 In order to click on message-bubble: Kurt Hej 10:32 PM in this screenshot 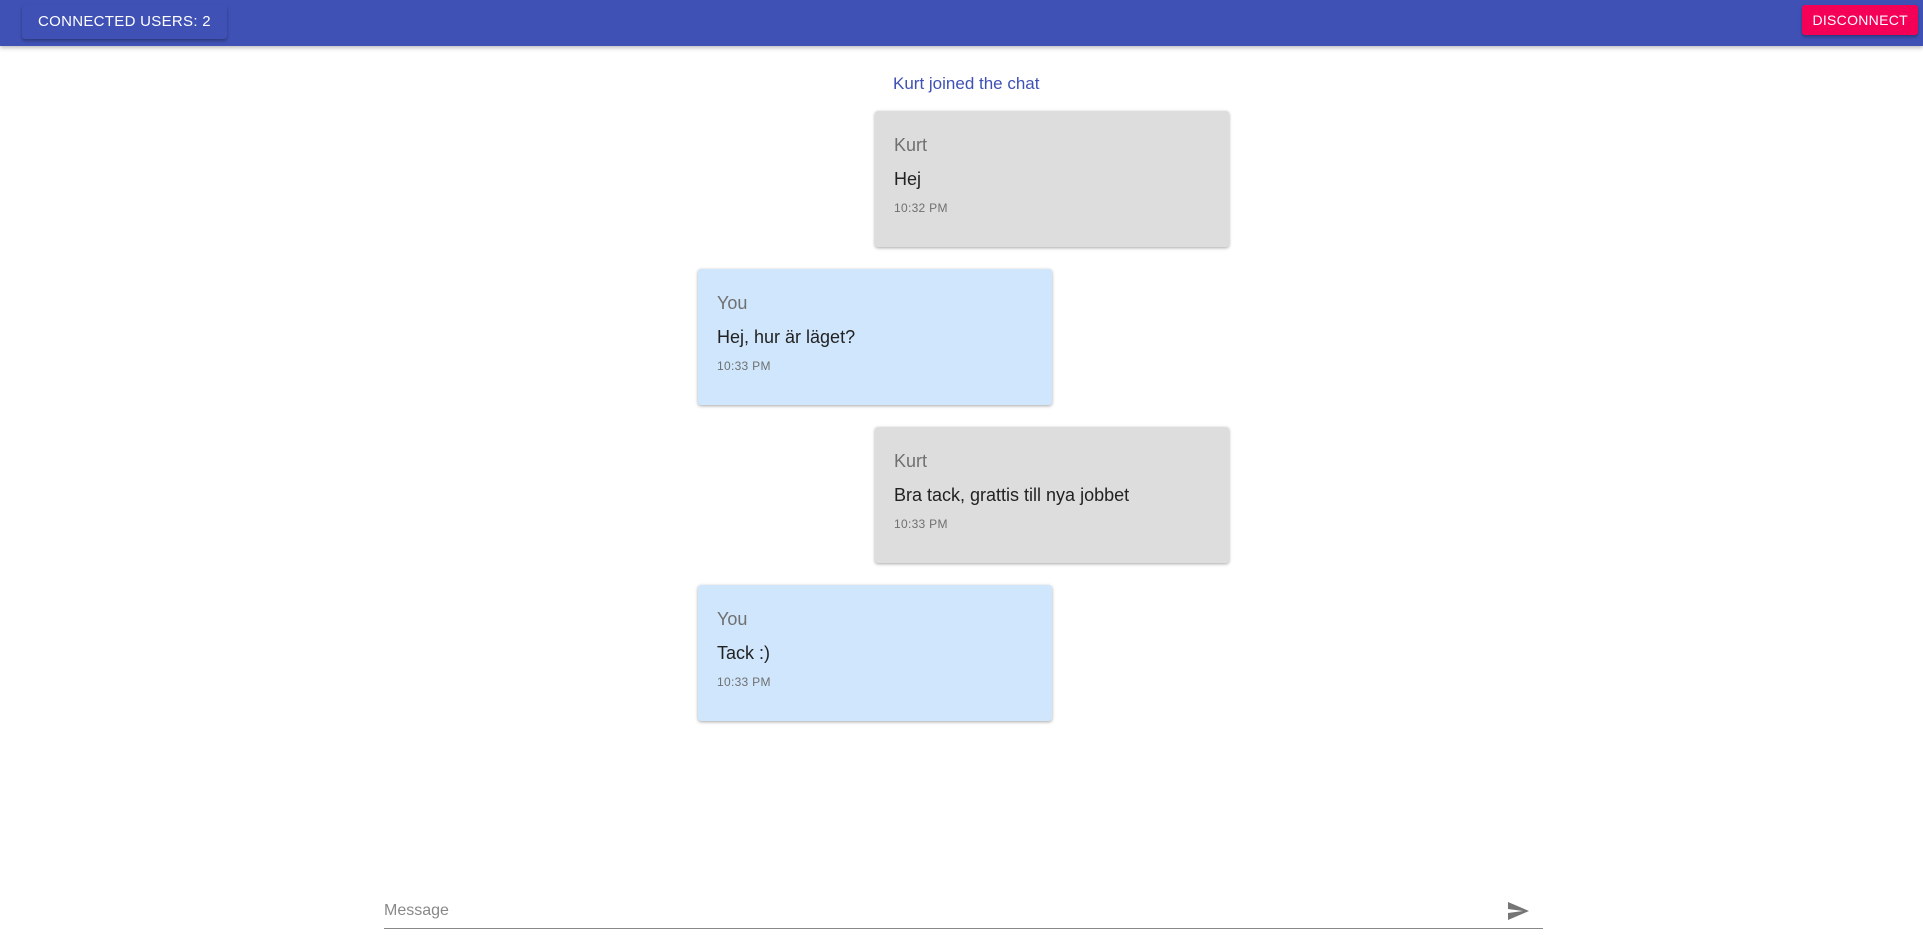, I will do `click(1052, 179)`.